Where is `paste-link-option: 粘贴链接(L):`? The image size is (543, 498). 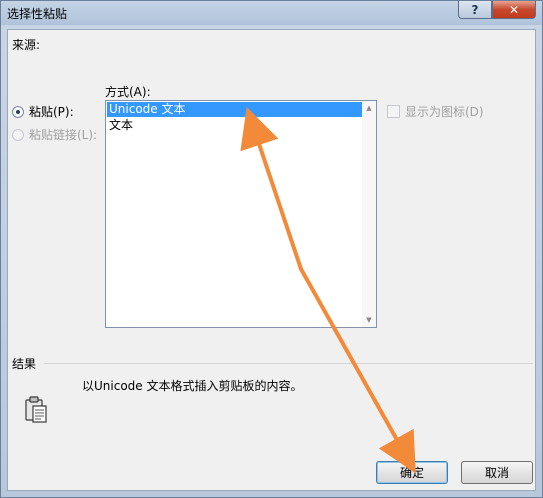
paste-link-option: 粘贴链接(L): is located at coordinates (54, 134).